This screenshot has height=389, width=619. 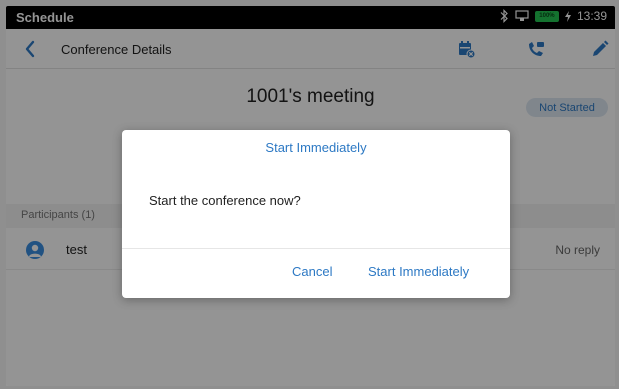 What do you see at coordinates (418, 271) in the screenshot?
I see `start-immediately-button: Start Immediately` at bounding box center [418, 271].